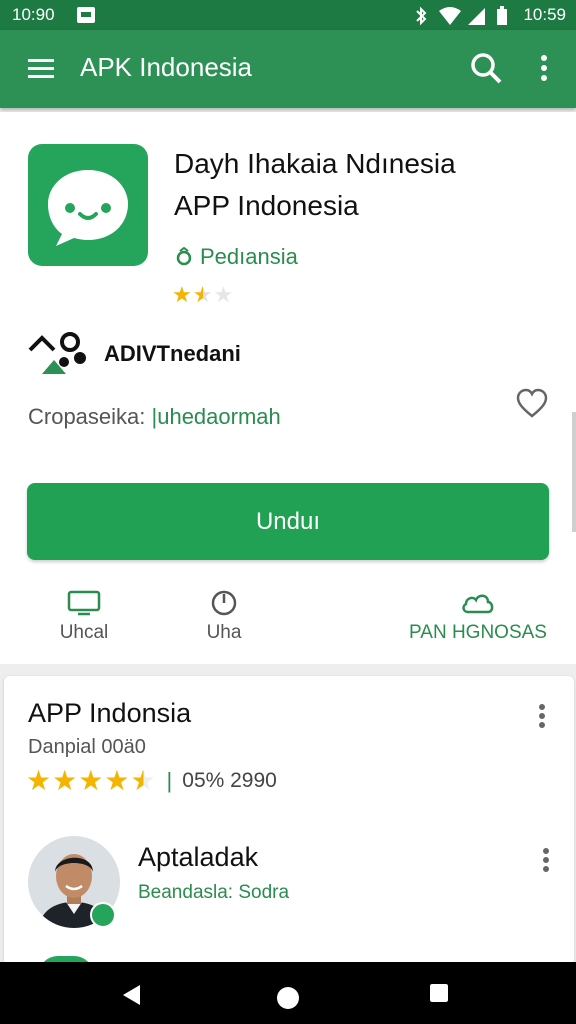 The width and height of the screenshot is (576, 1024). I want to click on status-time-left: 10:90, so click(33, 14).